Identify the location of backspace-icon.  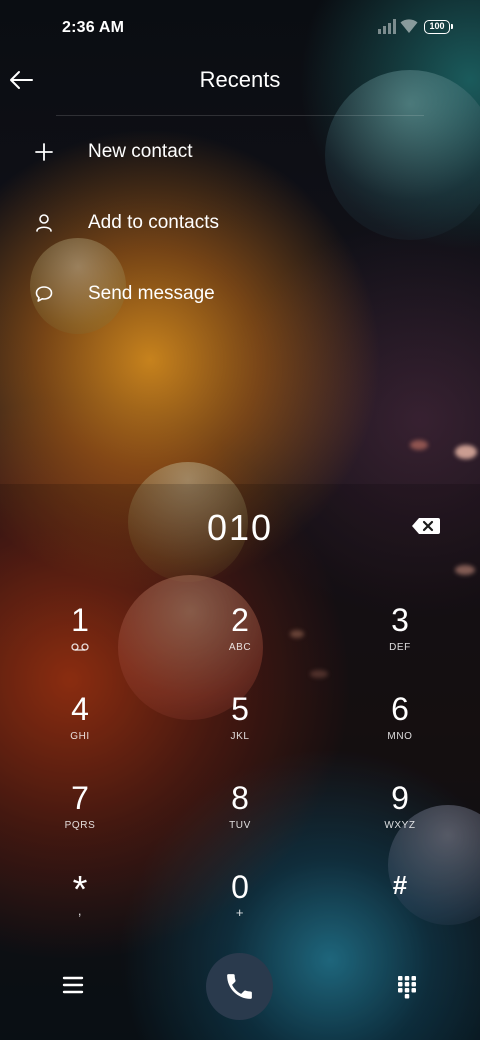
(426, 526).